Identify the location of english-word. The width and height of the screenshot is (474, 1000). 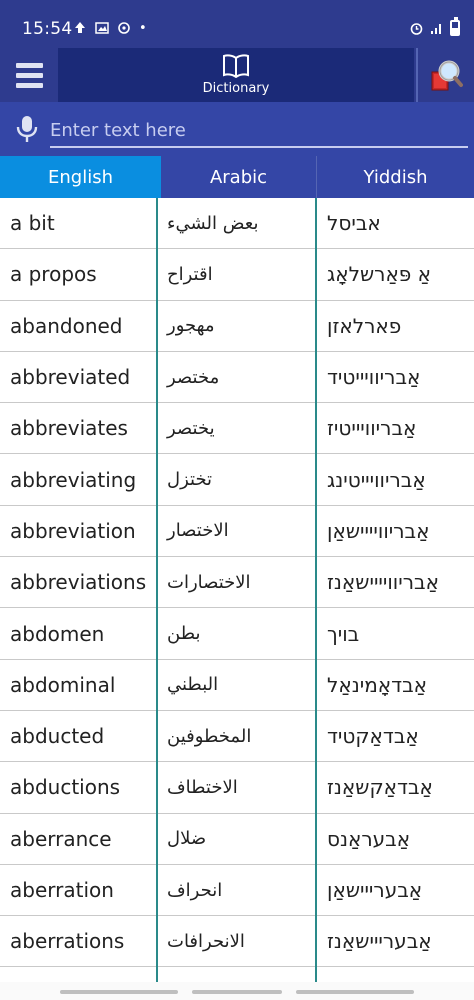
(78, 974).